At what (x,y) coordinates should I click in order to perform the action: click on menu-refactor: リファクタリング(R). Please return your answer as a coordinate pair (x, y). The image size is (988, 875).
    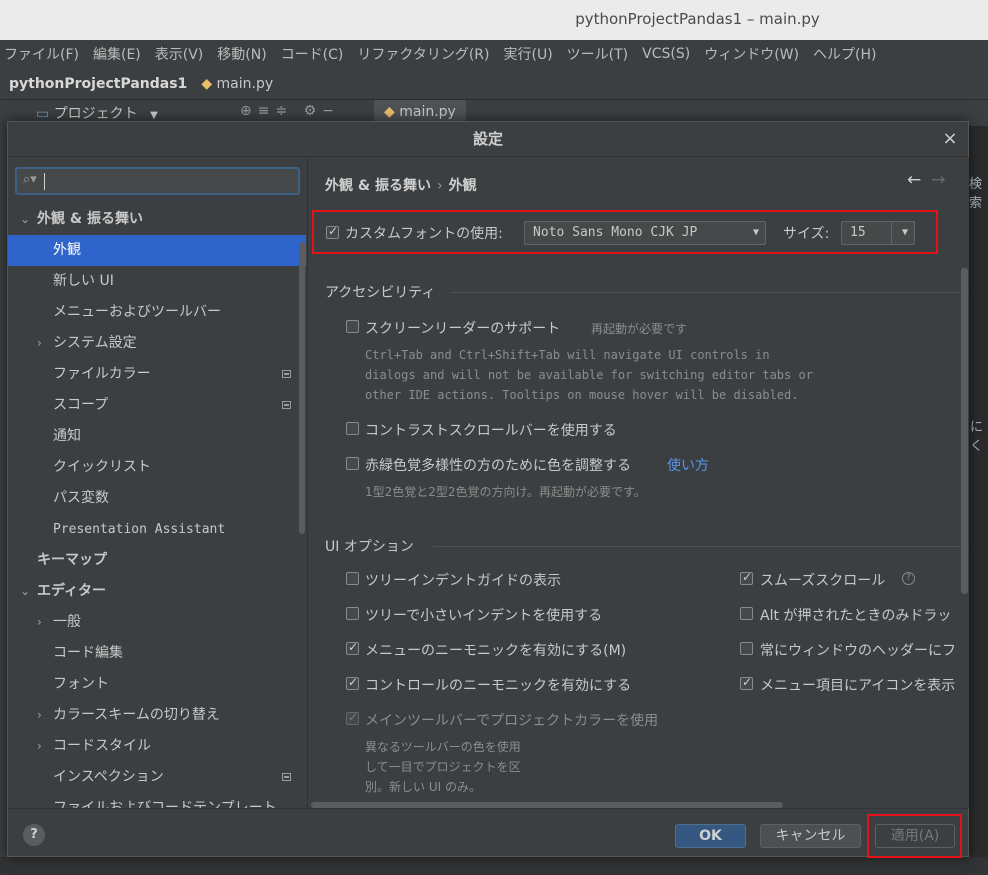
    Looking at the image, I should click on (423, 54).